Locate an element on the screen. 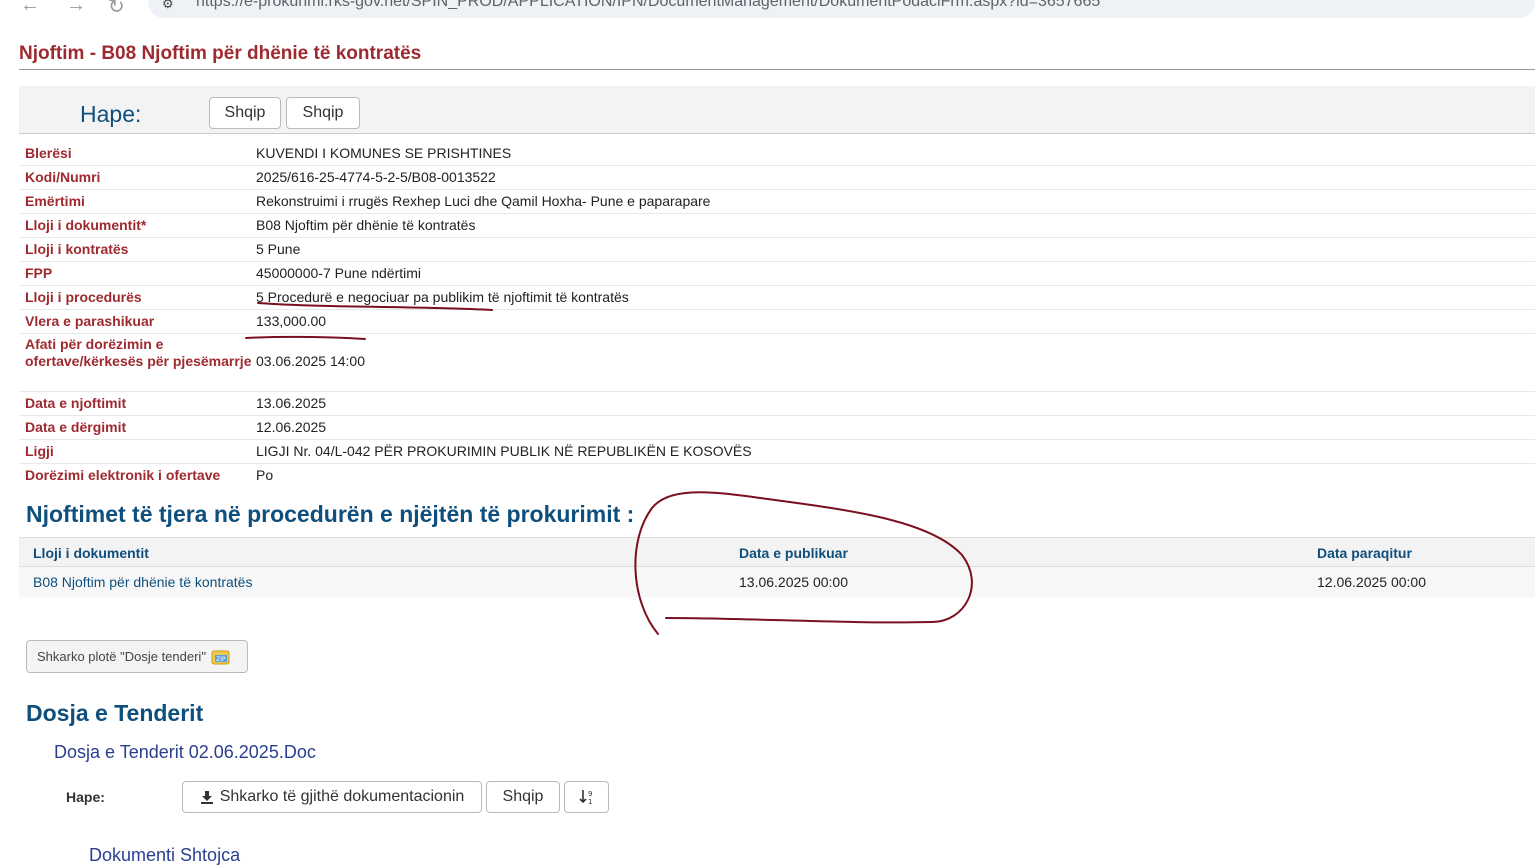 This screenshot has height=866, width=1535. download-icon is located at coordinates (206, 797).